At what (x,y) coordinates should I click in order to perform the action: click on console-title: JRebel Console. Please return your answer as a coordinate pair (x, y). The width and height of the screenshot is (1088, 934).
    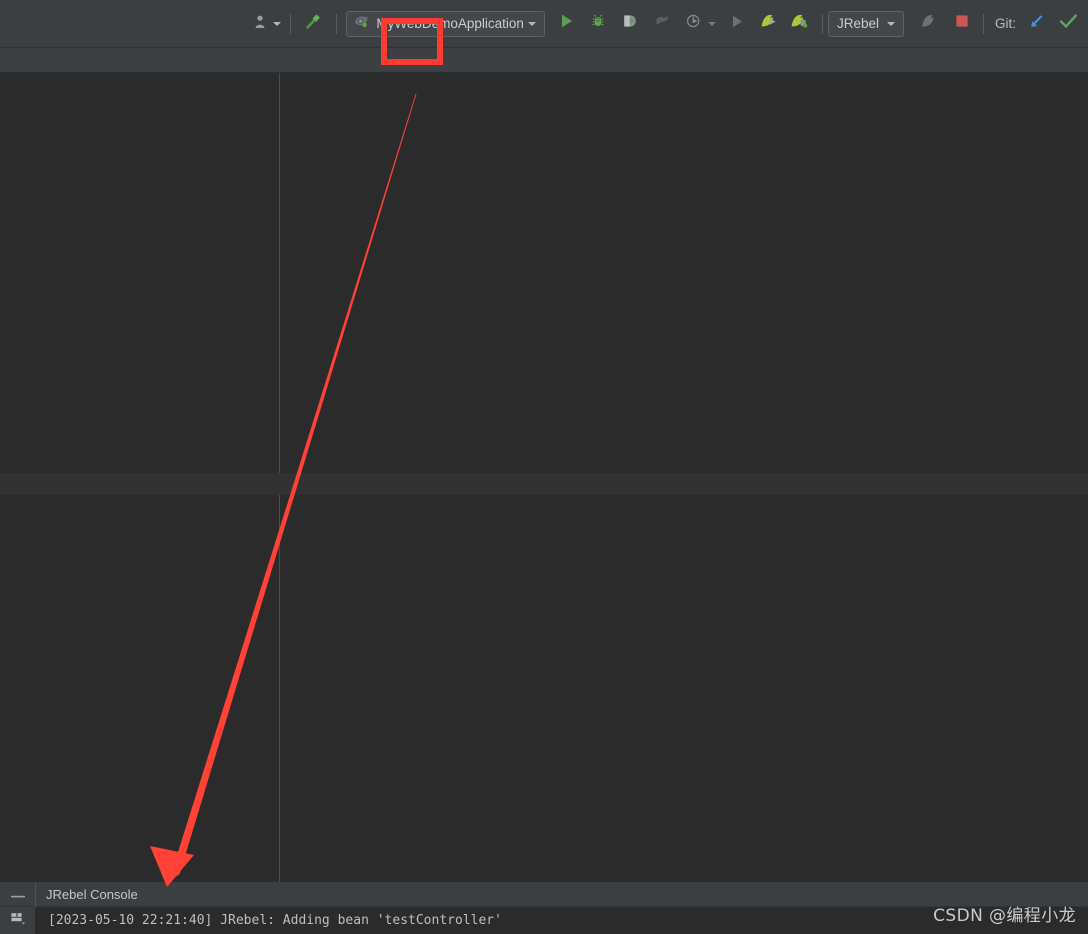
    Looking at the image, I should click on (92, 894).